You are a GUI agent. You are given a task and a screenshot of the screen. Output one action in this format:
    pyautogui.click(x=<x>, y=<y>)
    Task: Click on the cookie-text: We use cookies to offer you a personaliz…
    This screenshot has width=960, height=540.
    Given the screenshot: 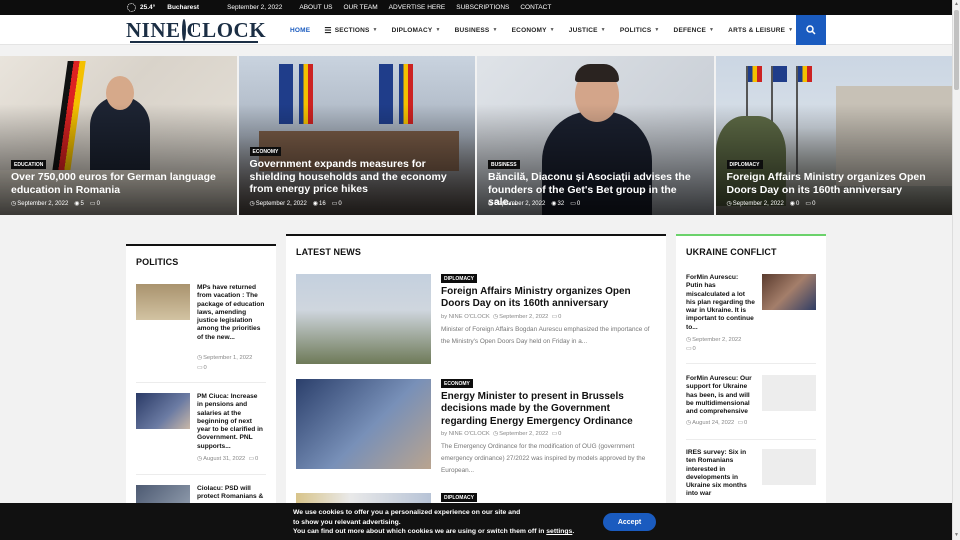 What is the action you would take?
    pyautogui.click(x=434, y=522)
    